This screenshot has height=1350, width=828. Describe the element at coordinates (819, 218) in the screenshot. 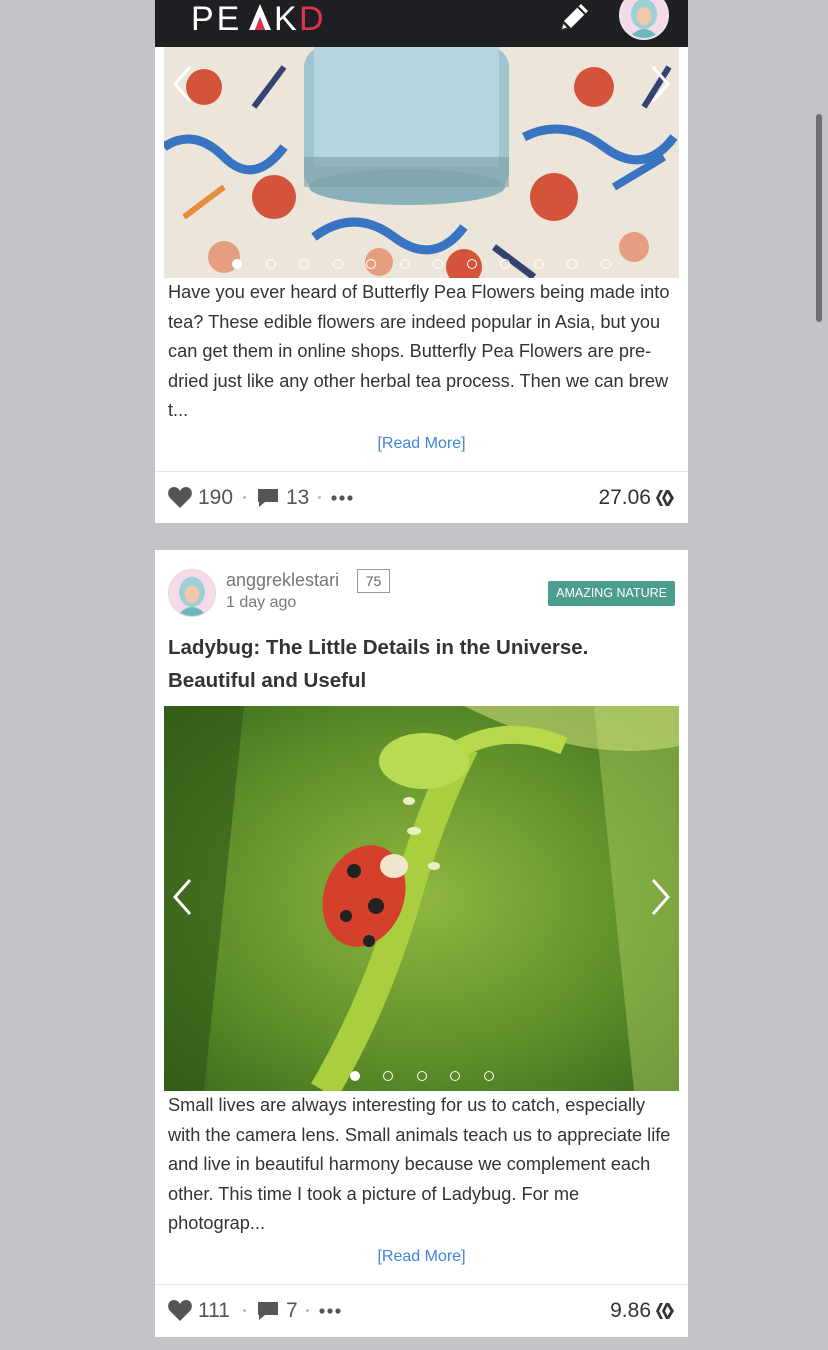

I see `page-scrollbar` at that location.